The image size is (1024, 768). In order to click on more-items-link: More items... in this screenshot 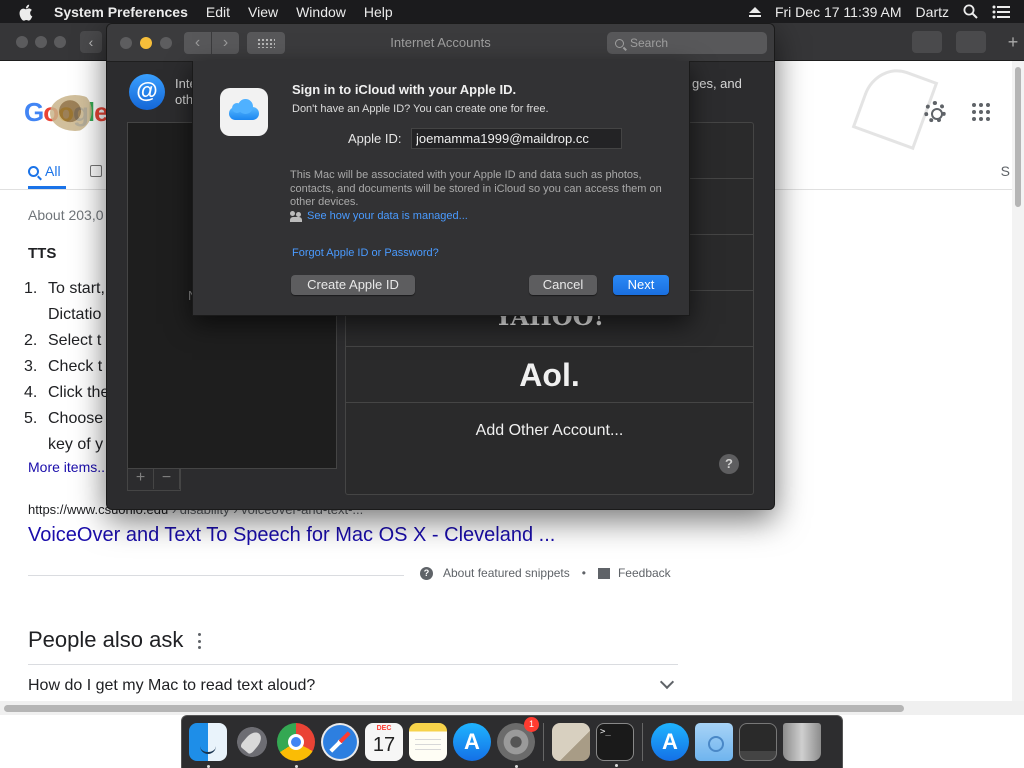, I will do `click(68, 467)`.